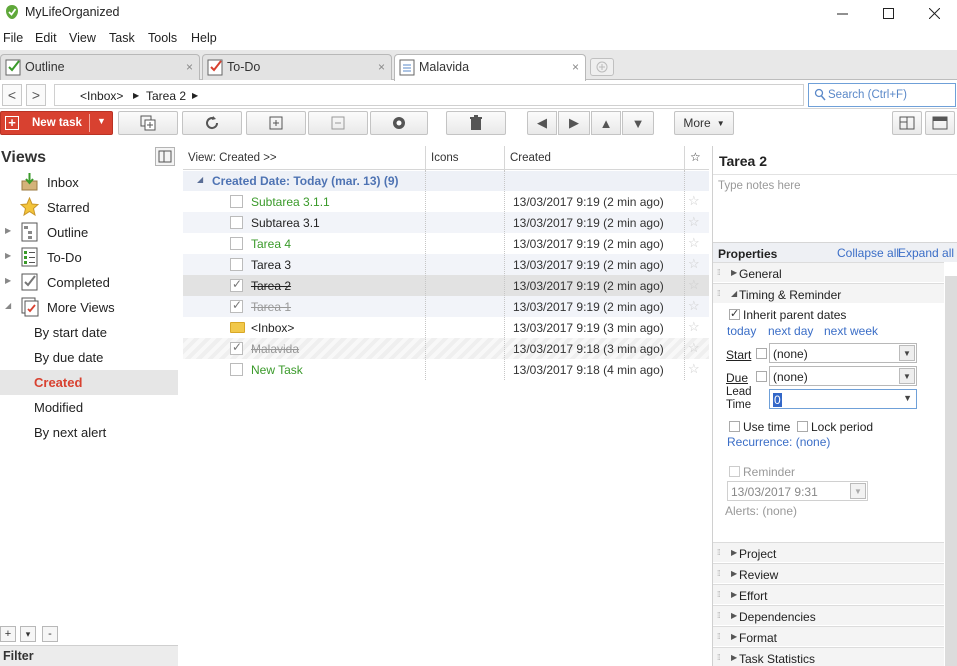  What do you see at coordinates (148, 123) in the screenshot?
I see `add-subtask-button` at bounding box center [148, 123].